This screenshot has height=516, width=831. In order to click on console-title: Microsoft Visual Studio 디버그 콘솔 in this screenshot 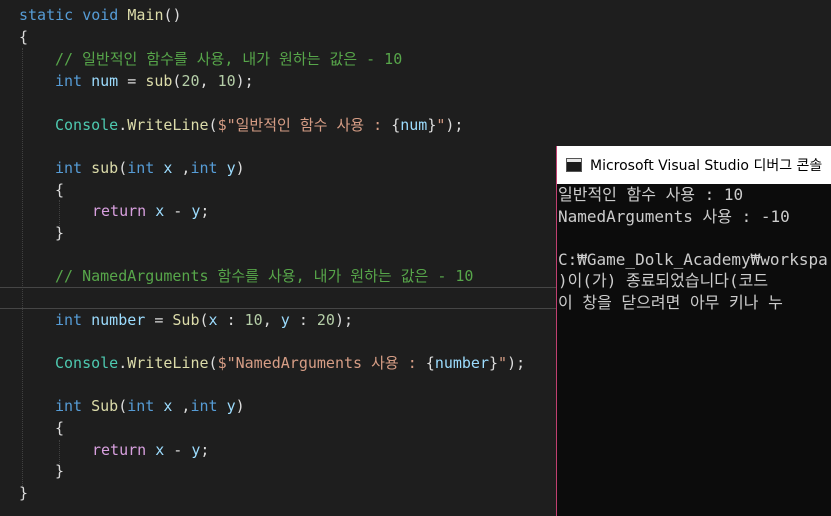, I will do `click(706, 166)`.